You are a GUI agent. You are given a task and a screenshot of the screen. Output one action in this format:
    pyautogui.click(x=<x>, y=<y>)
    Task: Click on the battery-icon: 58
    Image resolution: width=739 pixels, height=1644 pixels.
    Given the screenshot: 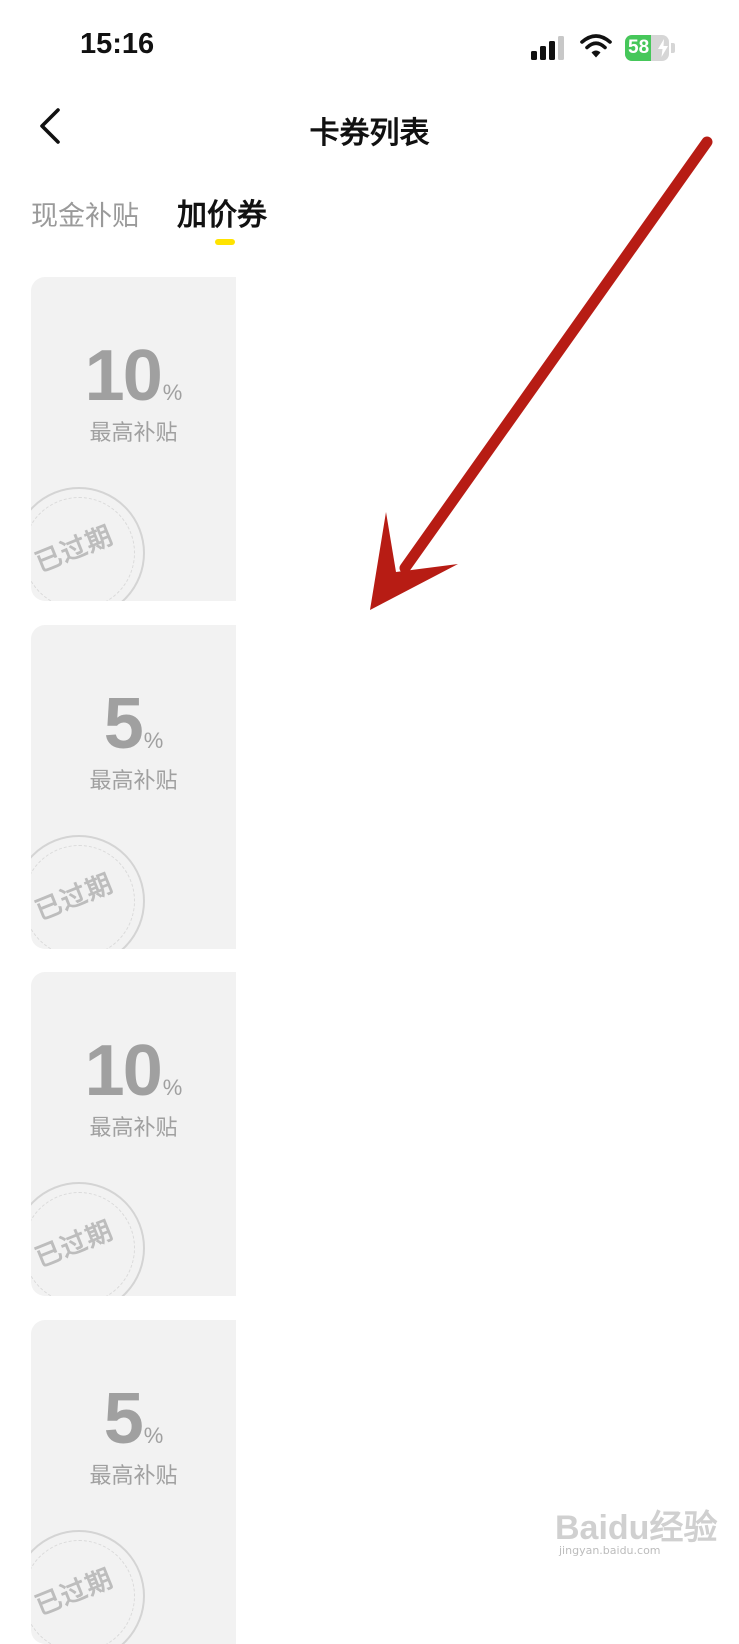 What is the action you would take?
    pyautogui.click(x=647, y=48)
    